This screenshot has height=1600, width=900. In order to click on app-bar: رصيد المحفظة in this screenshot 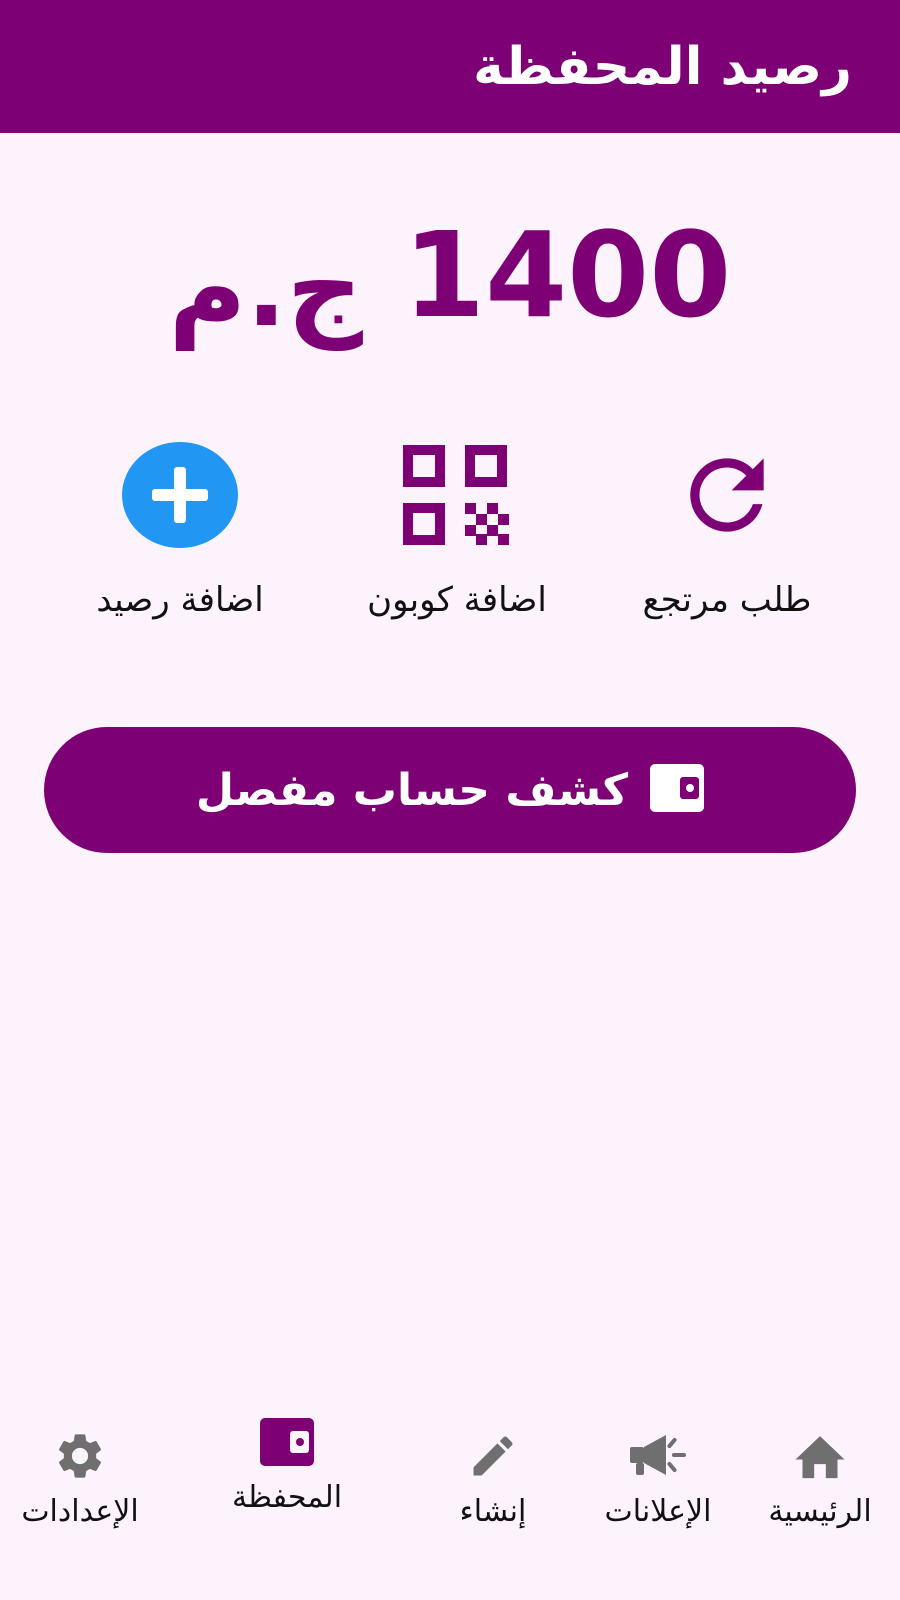, I will do `click(450, 66)`.